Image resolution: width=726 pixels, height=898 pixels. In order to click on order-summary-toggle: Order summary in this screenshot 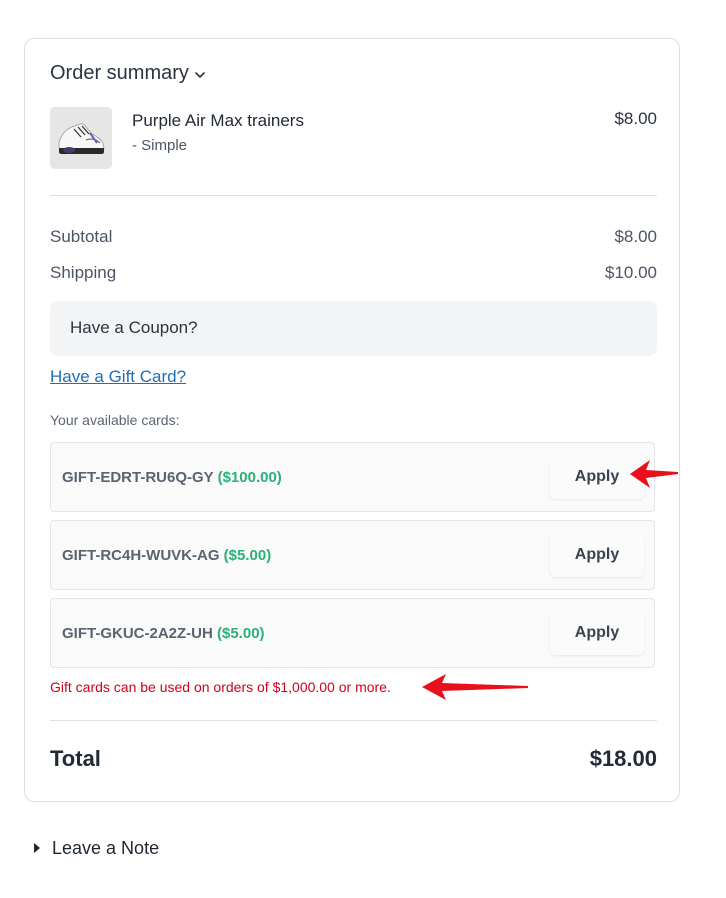, I will do `click(127, 73)`.